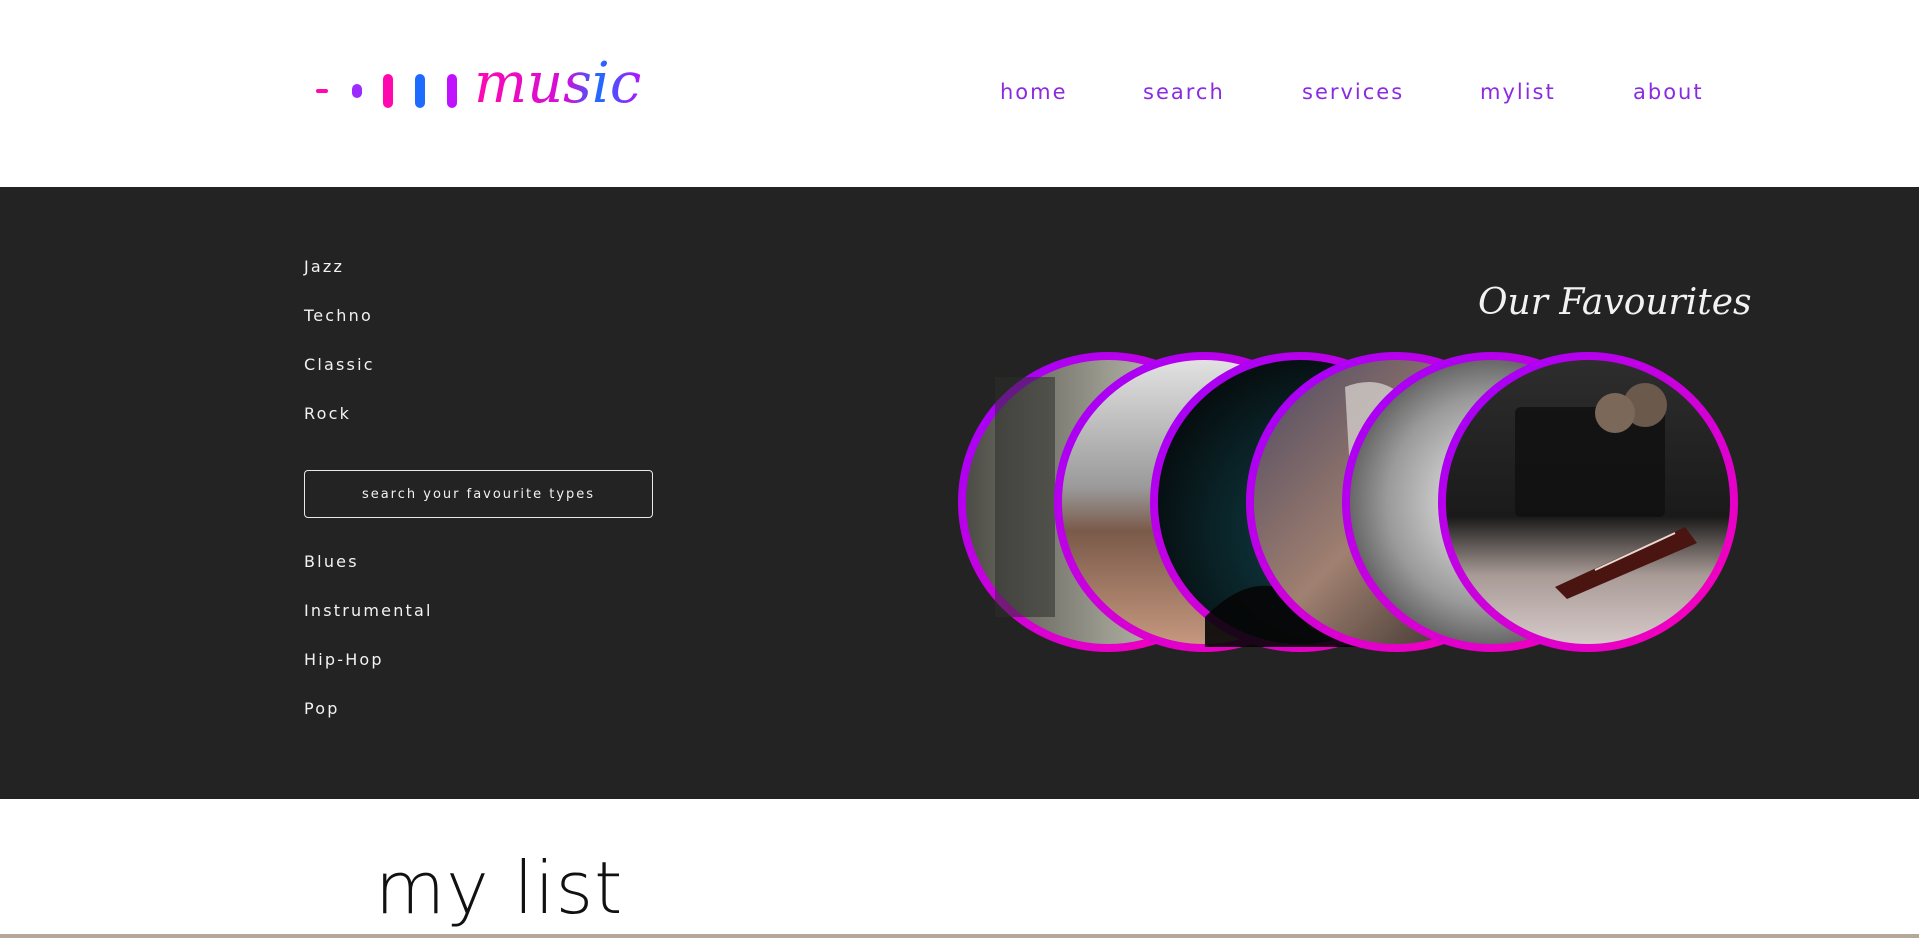 This screenshot has height=938, width=1919. What do you see at coordinates (1518, 92) in the screenshot?
I see `nav-mylist: mylist` at bounding box center [1518, 92].